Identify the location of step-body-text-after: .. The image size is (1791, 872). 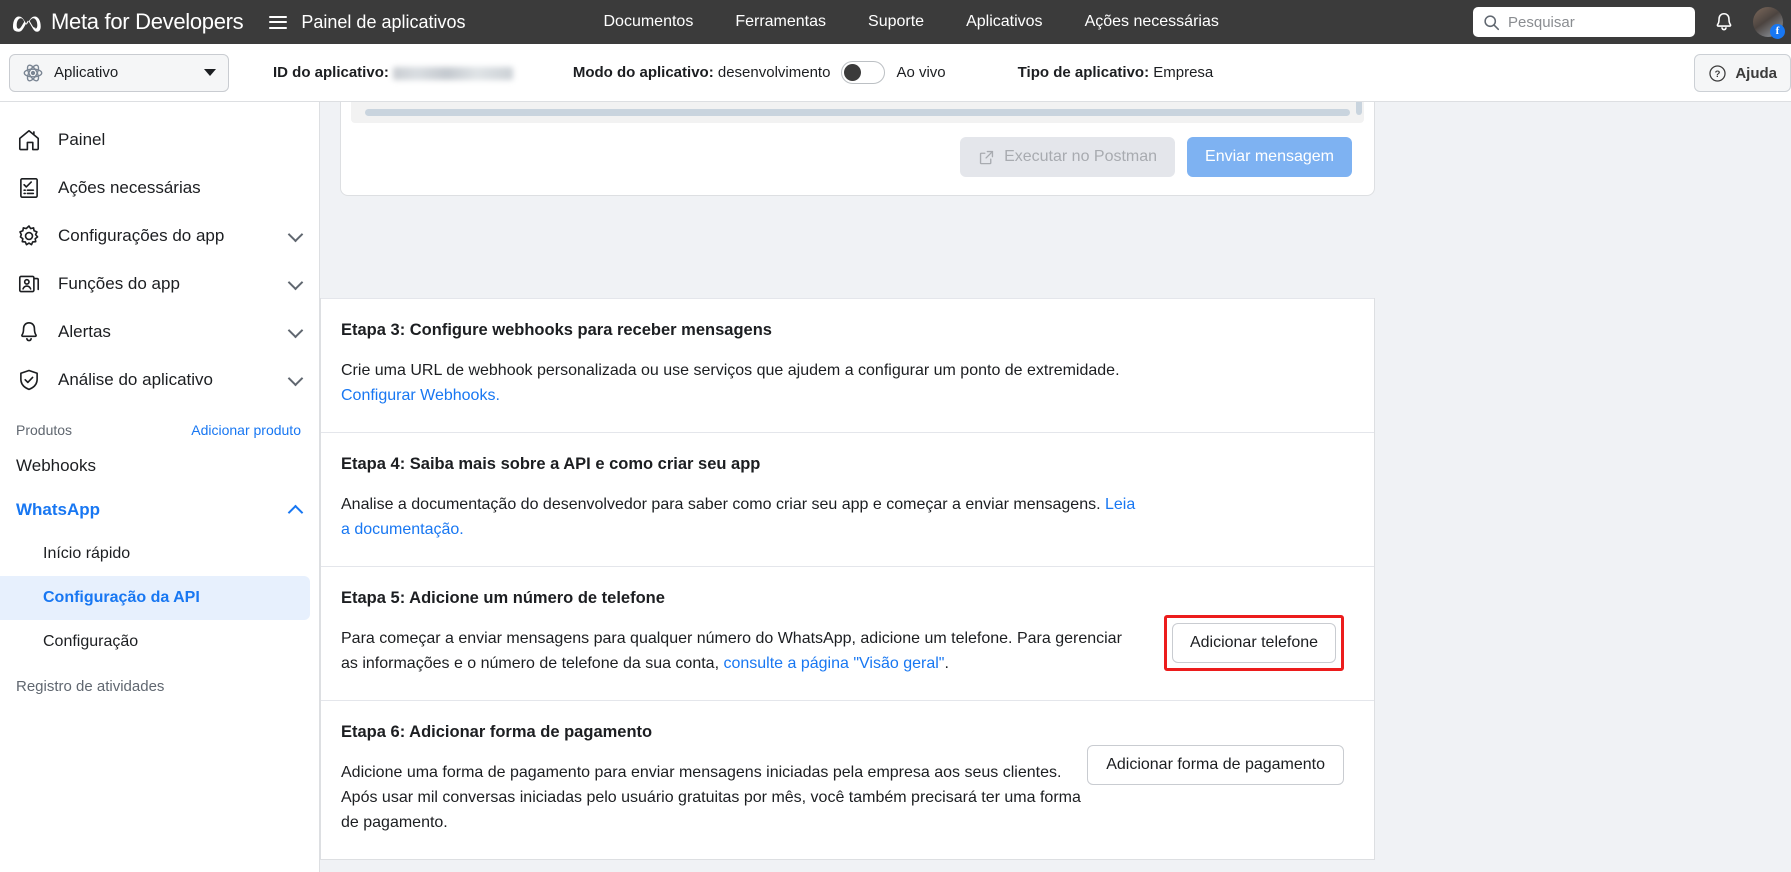
(946, 663).